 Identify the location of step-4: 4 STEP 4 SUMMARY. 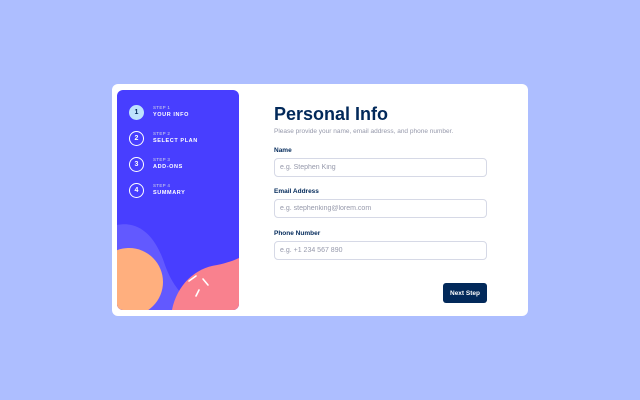
(184, 192).